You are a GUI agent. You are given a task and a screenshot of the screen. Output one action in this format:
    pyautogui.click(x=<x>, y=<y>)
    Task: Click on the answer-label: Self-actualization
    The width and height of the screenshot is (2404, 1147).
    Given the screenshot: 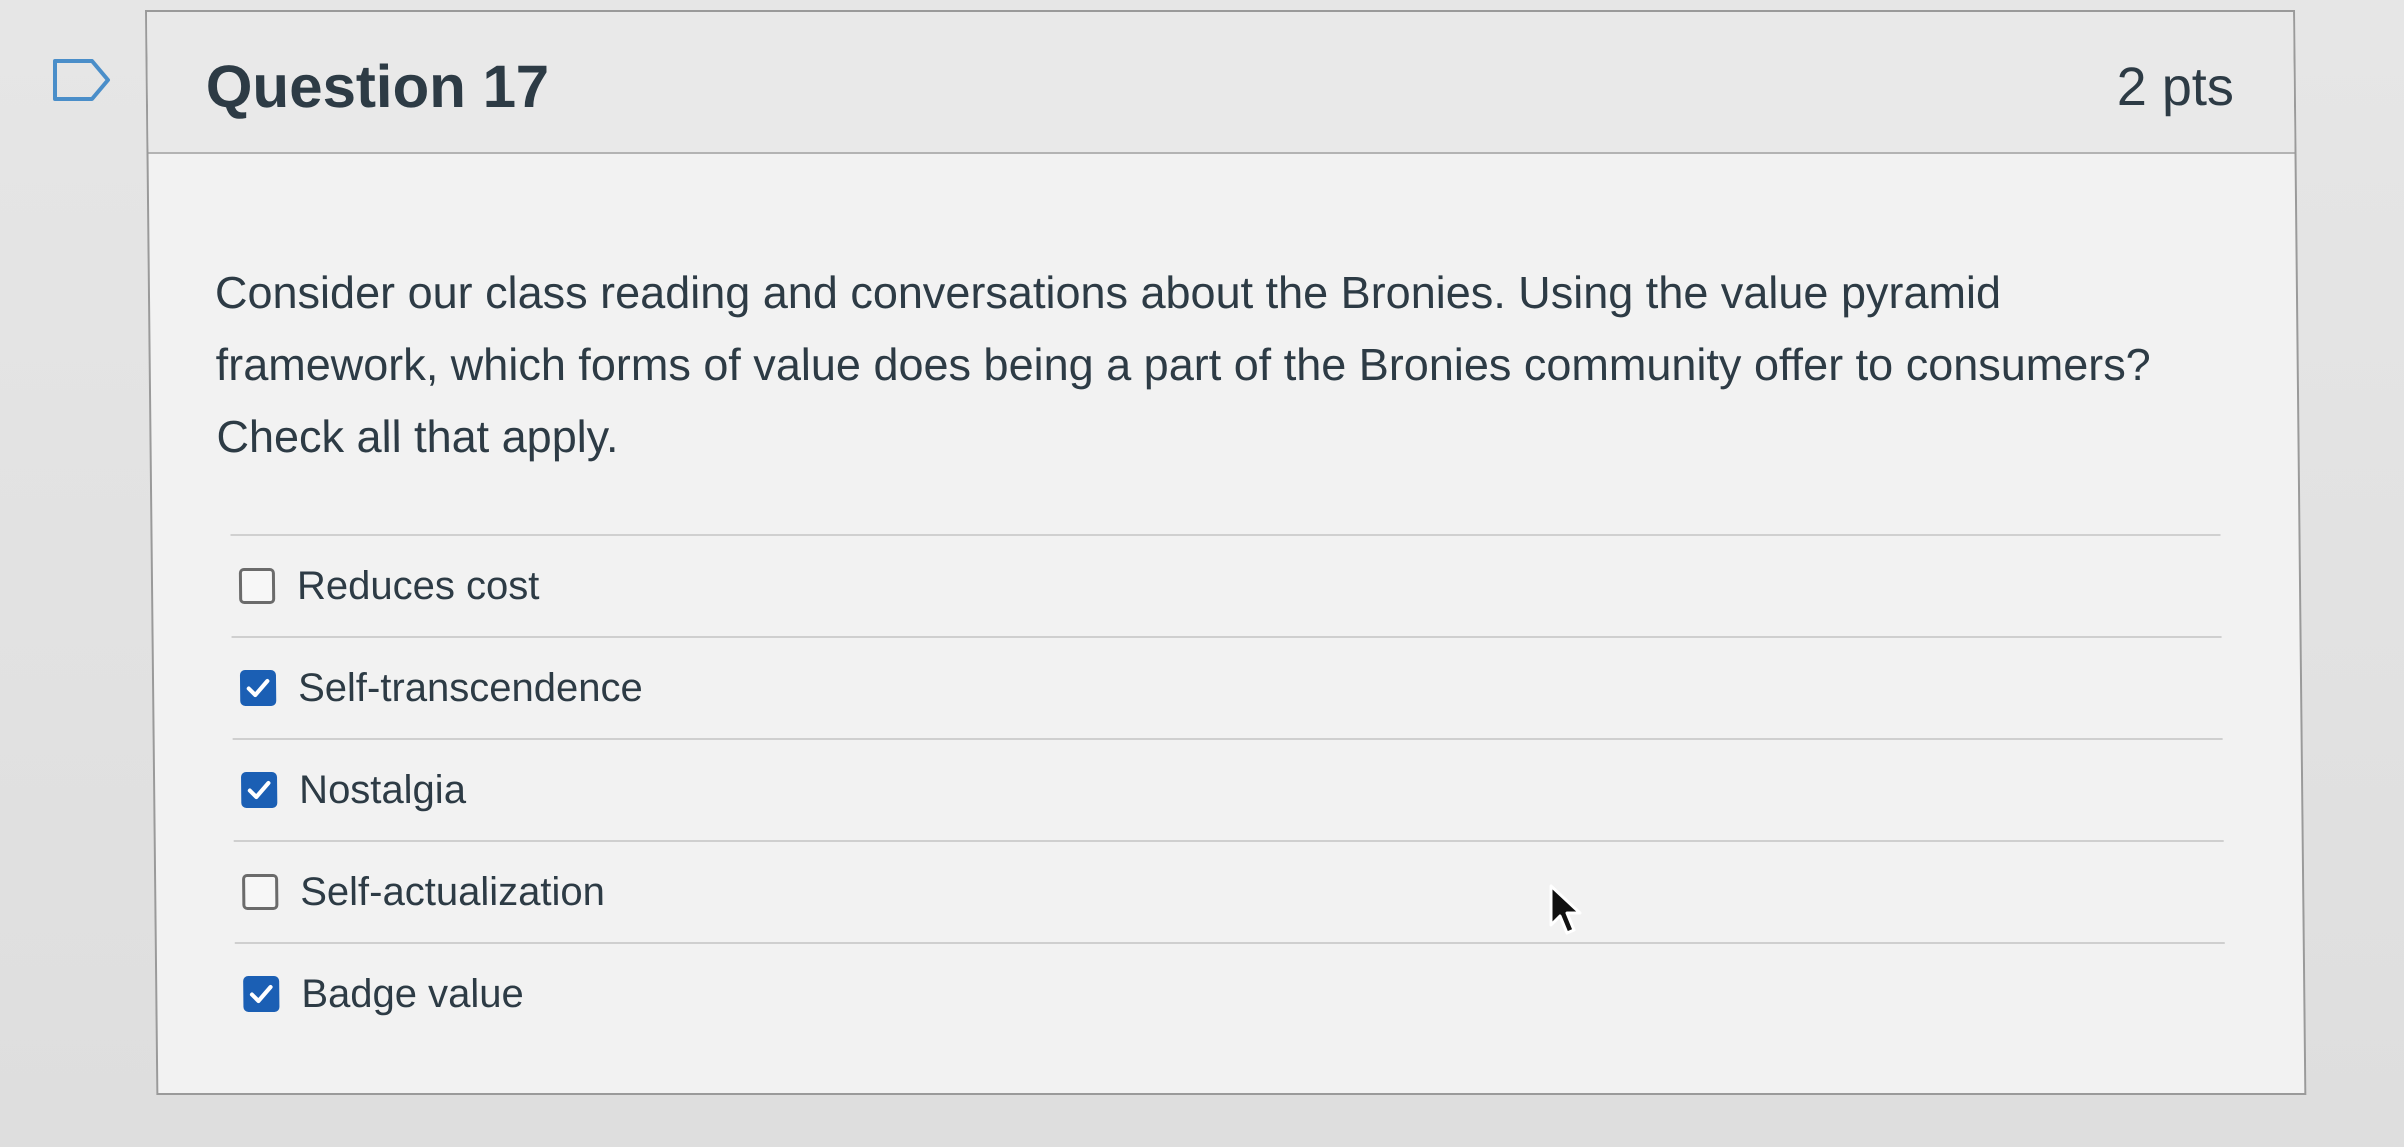 What is the action you would take?
    pyautogui.click(x=452, y=892)
    